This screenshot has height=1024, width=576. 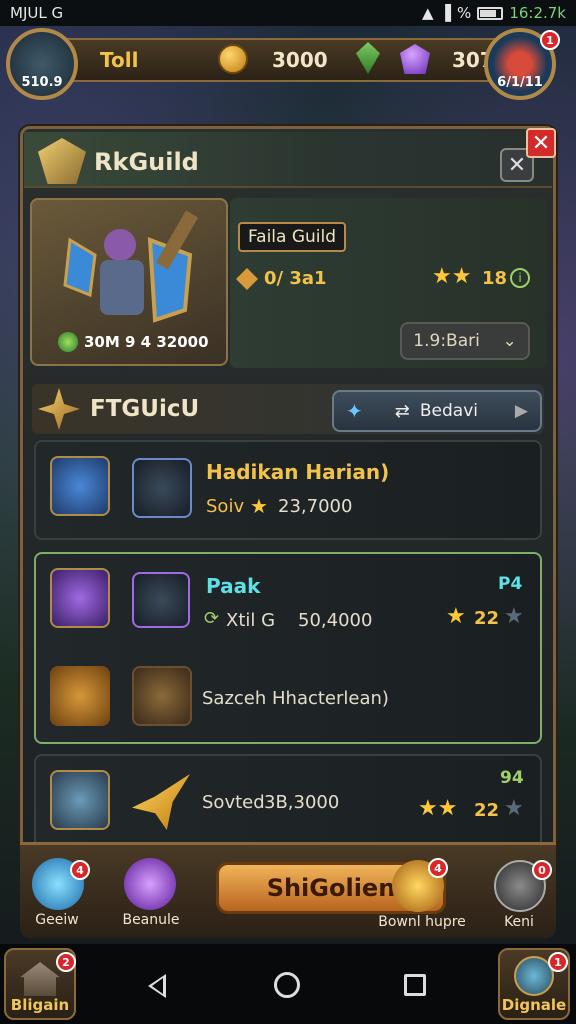 I want to click on item-name: Paak, so click(x=233, y=586).